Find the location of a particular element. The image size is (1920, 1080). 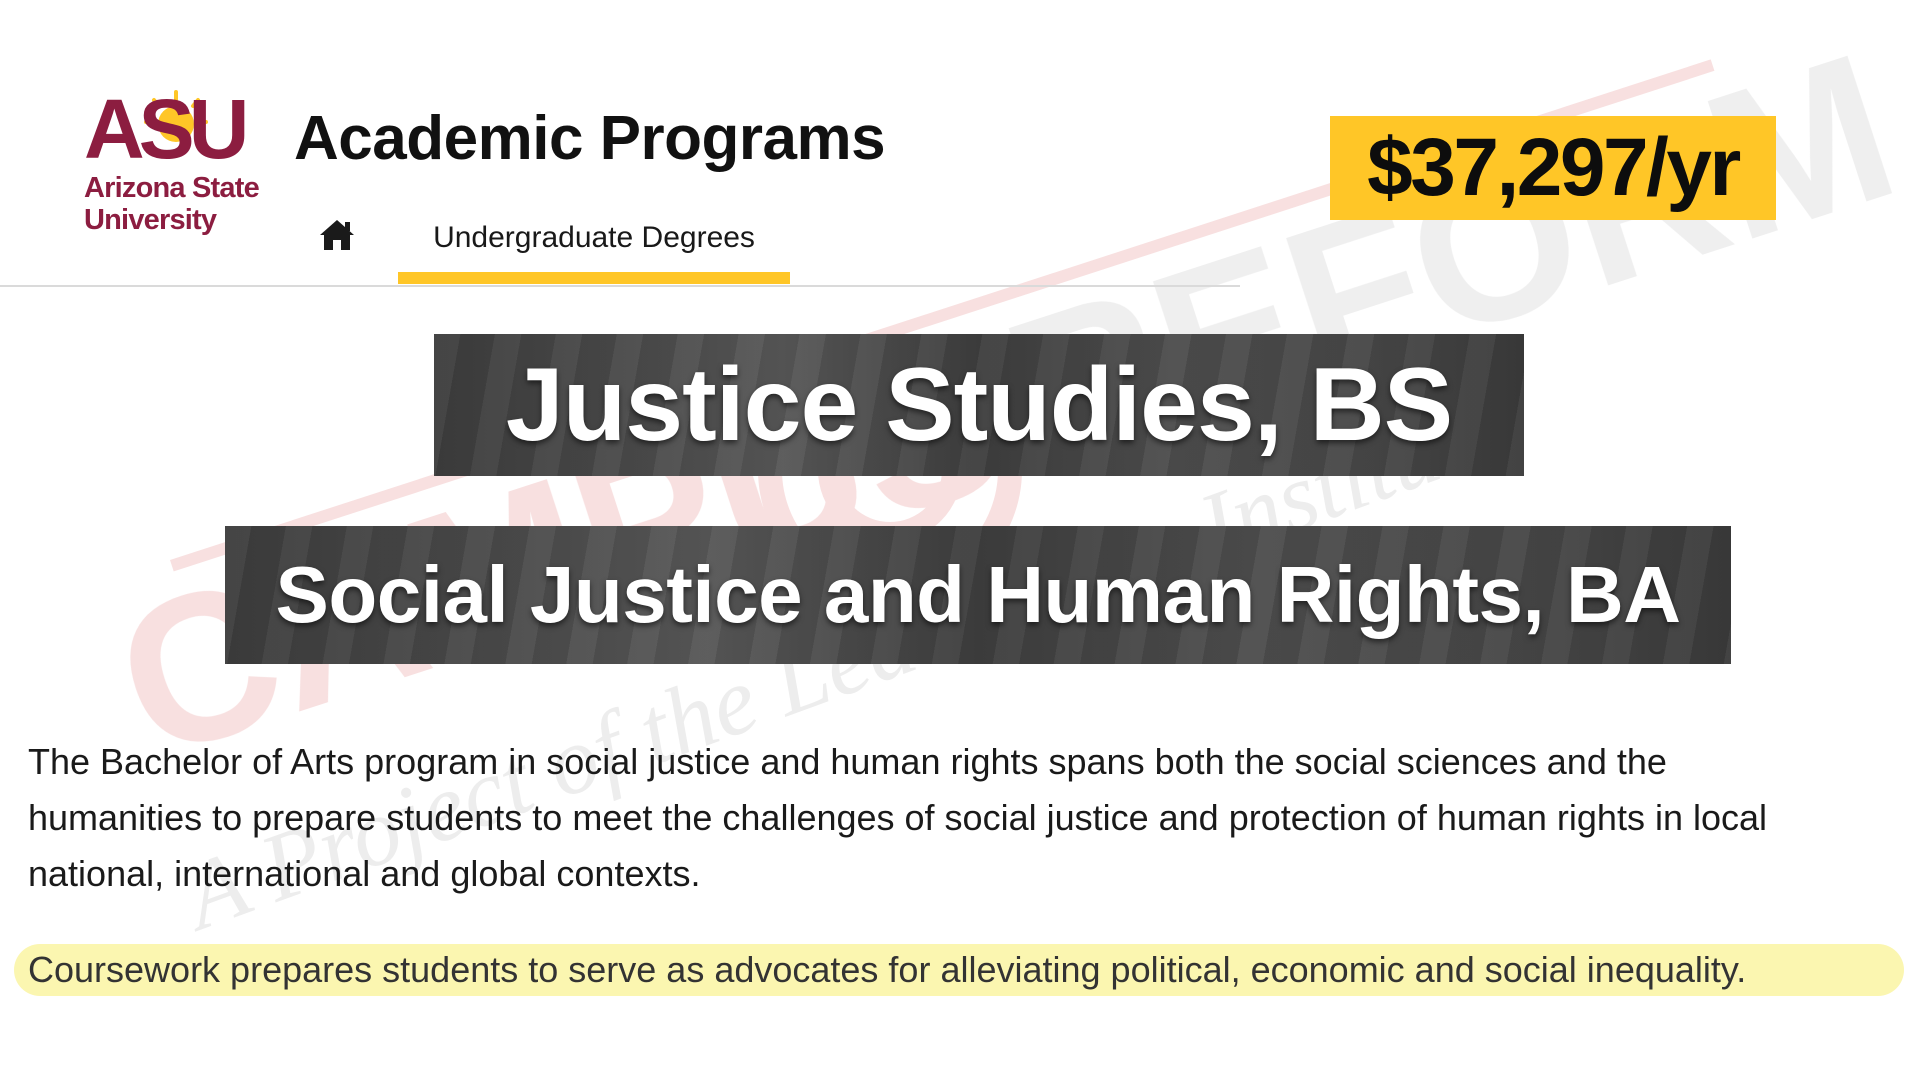

program-title: Justice Studies, BS is located at coordinates (979, 405).